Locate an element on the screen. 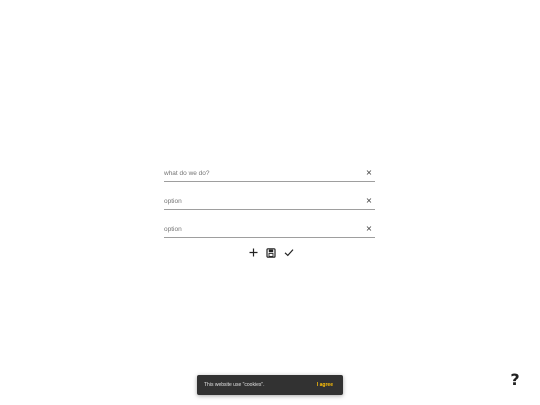 The width and height of the screenshot is (540, 405). cookie-agree-button: I agree is located at coordinates (325, 385).